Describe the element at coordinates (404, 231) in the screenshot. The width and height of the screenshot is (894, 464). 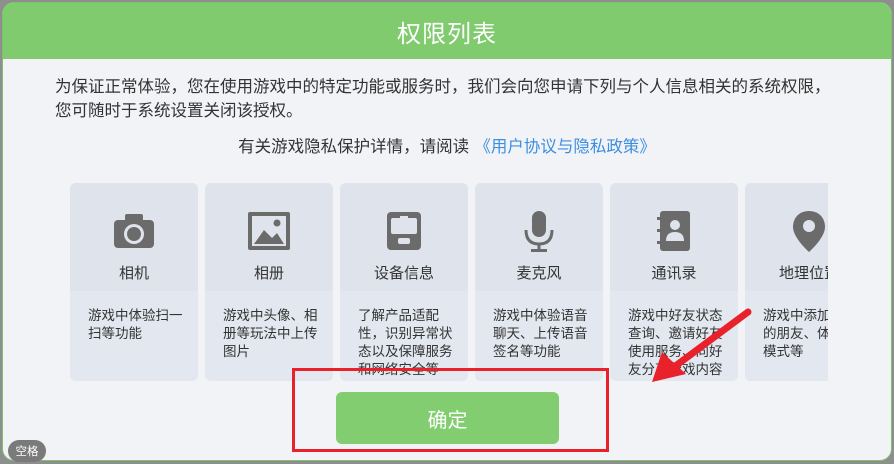
I see `device-info-icon` at that location.